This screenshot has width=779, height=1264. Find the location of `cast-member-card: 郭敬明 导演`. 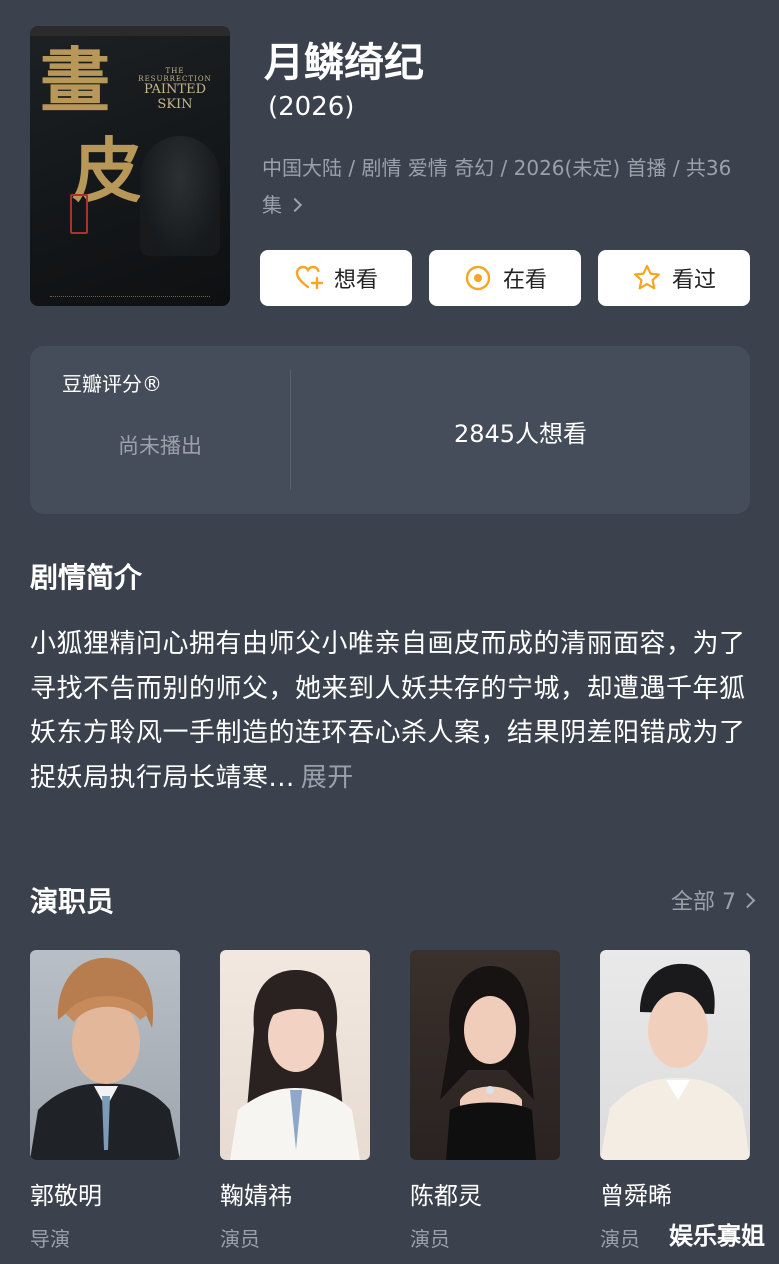

cast-member-card: 郭敬明 导演 is located at coordinates (105, 1101).